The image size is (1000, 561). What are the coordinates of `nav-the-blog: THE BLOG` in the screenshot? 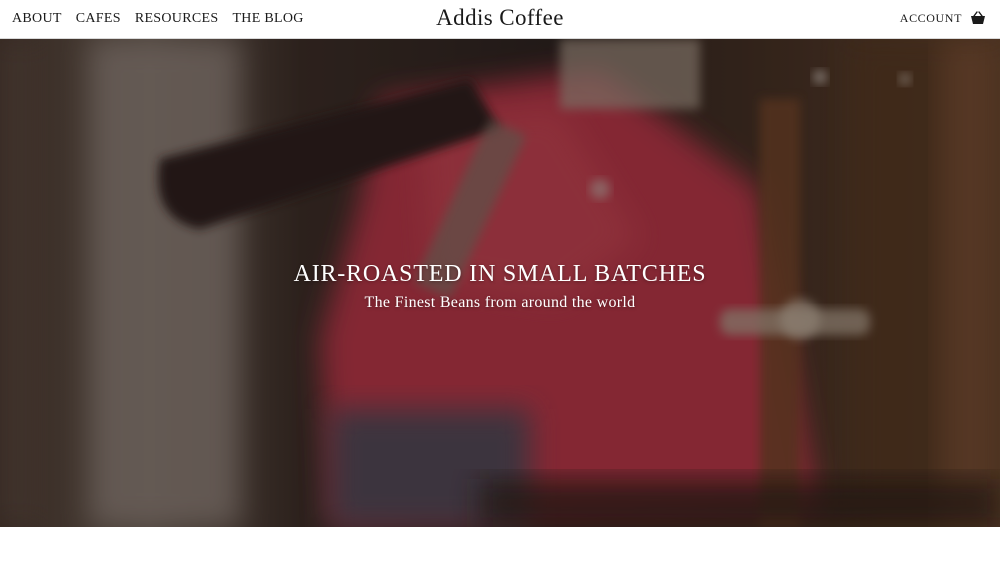 It's located at (267, 19).